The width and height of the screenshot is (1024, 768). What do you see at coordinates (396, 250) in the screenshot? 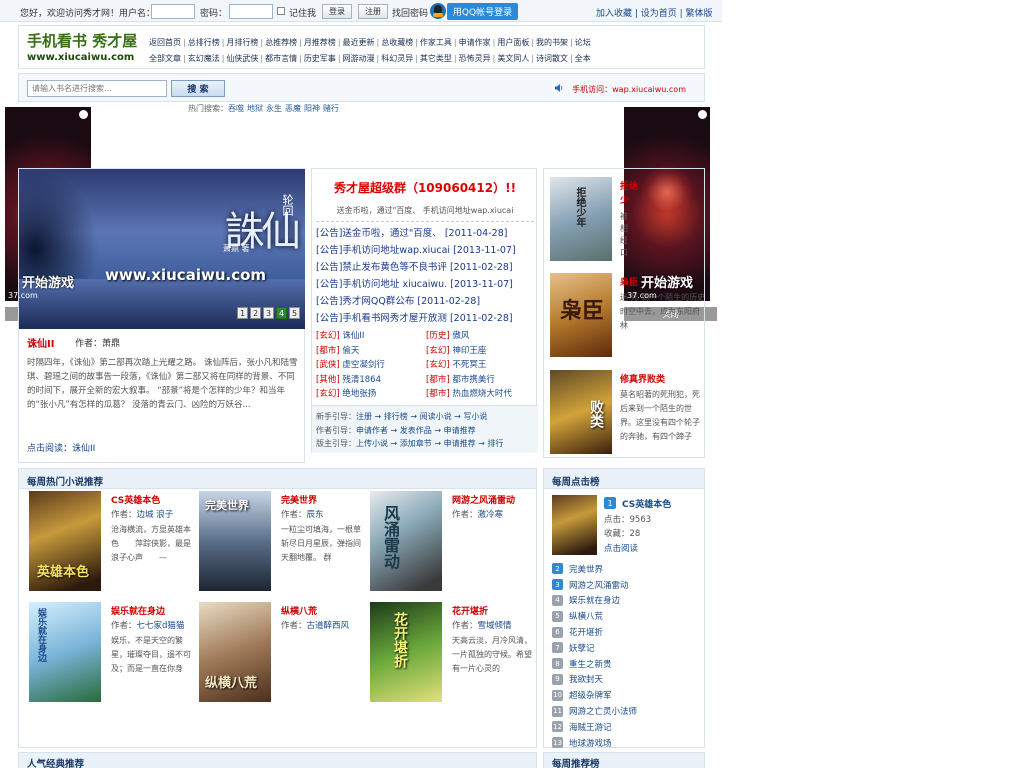
I see `notice-text: 手机访问地址wap.xiucai` at bounding box center [396, 250].